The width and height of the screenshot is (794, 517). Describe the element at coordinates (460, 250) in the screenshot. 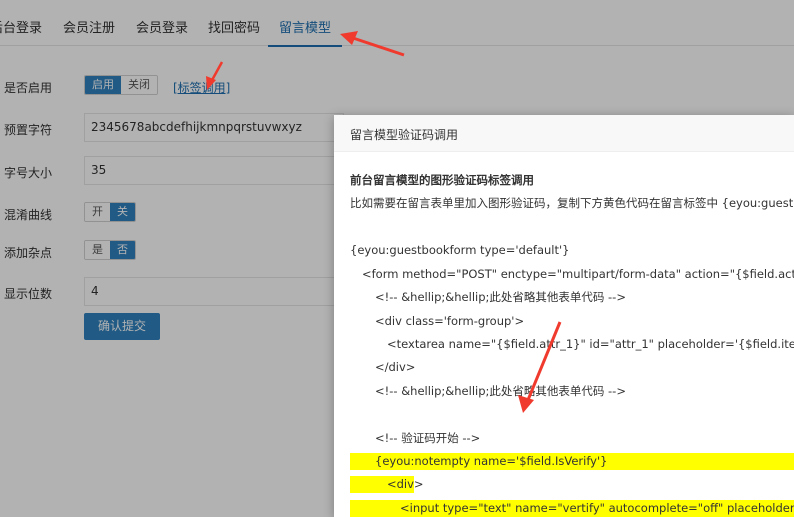

I see `code-line: {eyou:guestbookform type='default'}` at that location.